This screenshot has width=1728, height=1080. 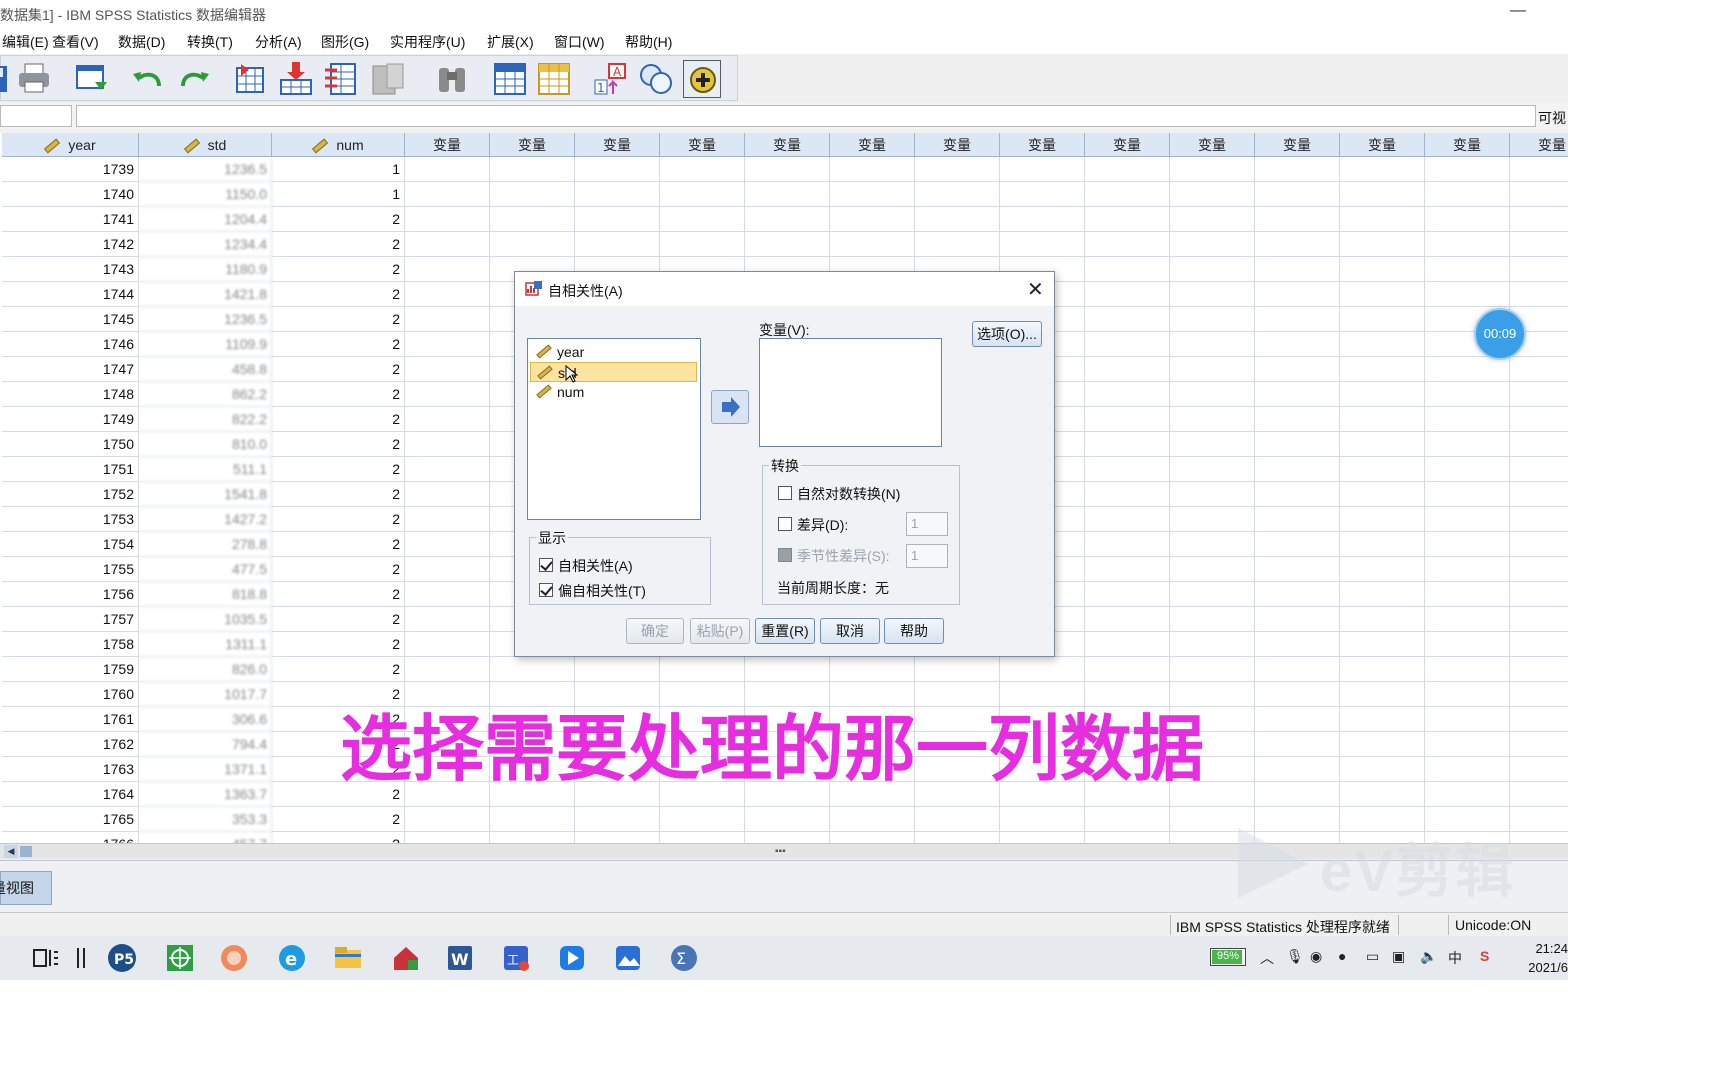 What do you see at coordinates (720, 631) in the screenshot?
I see `paste-button: 粘贴(P)` at bounding box center [720, 631].